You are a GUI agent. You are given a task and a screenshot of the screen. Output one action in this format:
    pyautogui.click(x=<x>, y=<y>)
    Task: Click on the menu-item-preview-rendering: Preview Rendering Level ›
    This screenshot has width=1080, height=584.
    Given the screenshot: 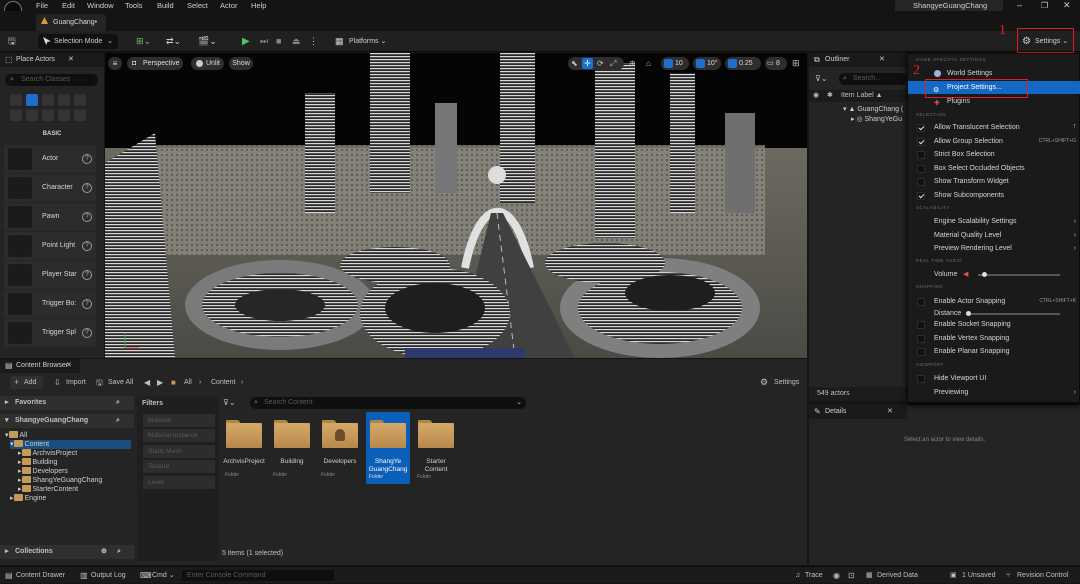 What is the action you would take?
    pyautogui.click(x=994, y=248)
    